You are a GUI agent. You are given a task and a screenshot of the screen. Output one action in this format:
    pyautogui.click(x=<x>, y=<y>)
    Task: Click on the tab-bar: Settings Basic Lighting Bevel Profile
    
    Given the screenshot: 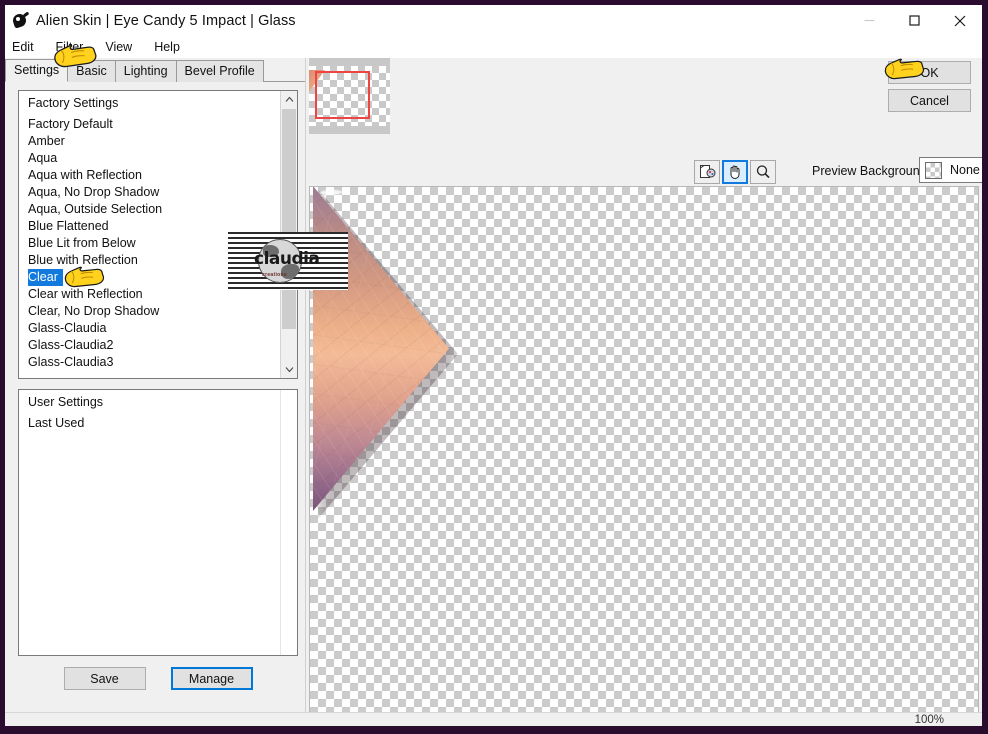 What is the action you would take?
    pyautogui.click(x=155, y=70)
    